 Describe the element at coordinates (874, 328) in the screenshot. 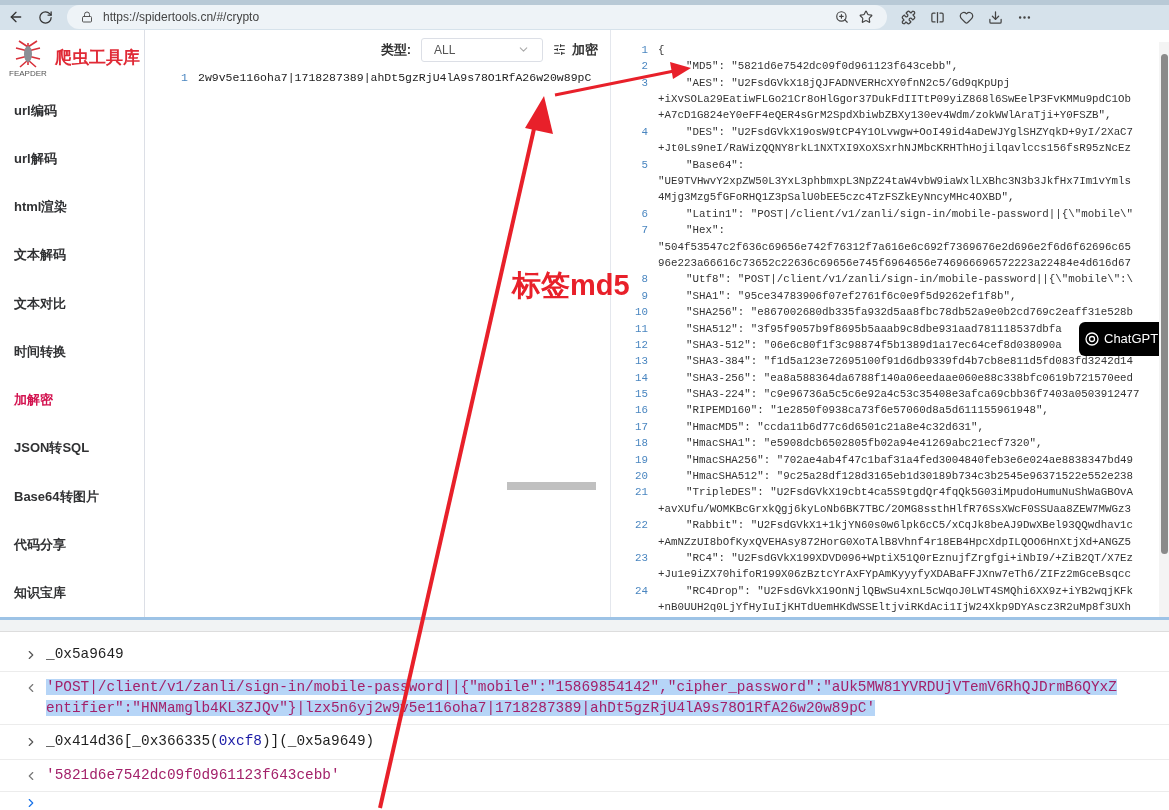

I see `code-line: "SHA512": "3f95f9057b9f8695b5aaab9c8dbe931aad781118537dbfa` at that location.